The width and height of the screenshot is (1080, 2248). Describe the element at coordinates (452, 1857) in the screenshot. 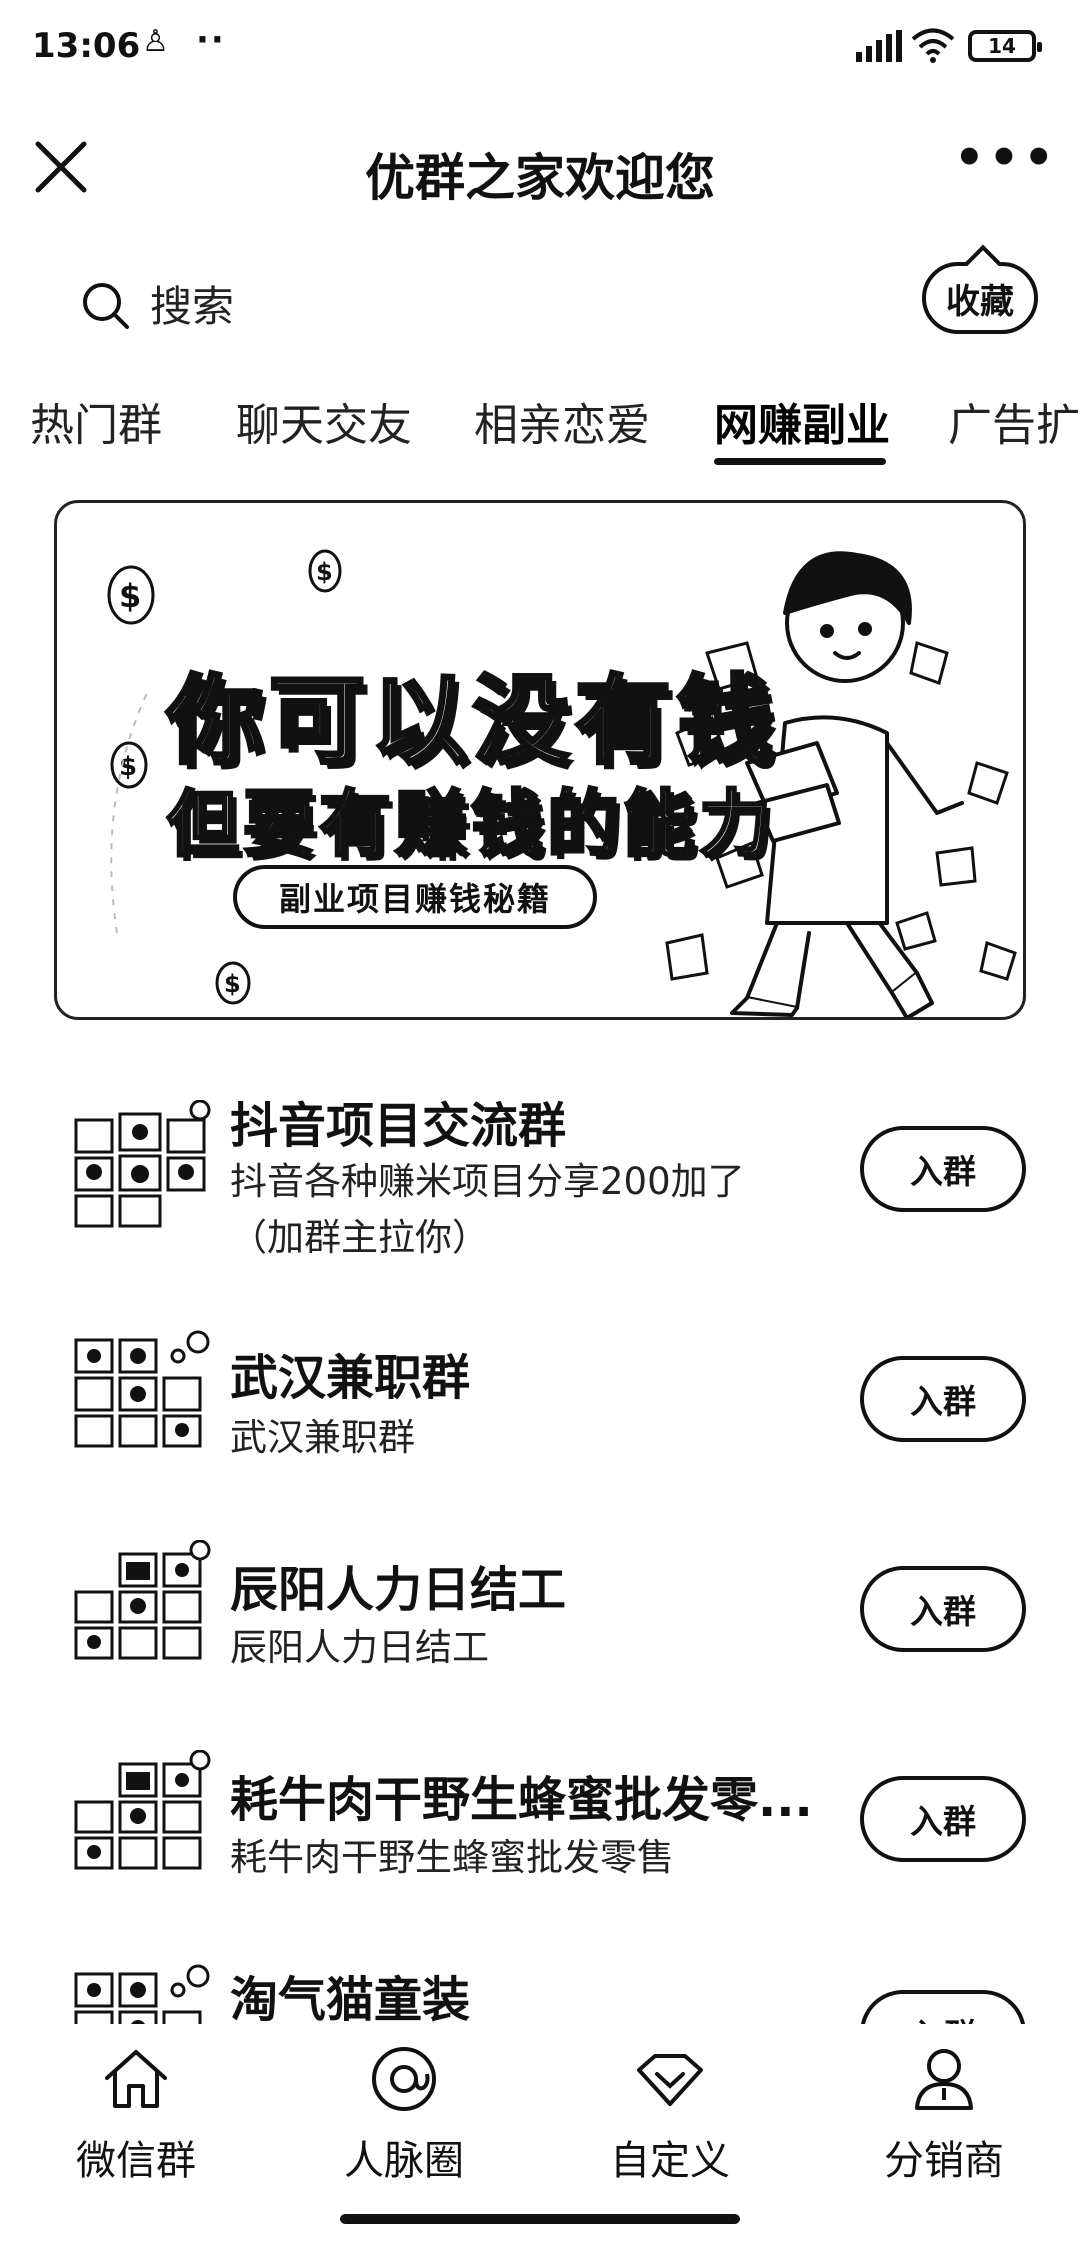

I see `group-description: 耗牛肉干野生蜂蜜批发零售` at that location.